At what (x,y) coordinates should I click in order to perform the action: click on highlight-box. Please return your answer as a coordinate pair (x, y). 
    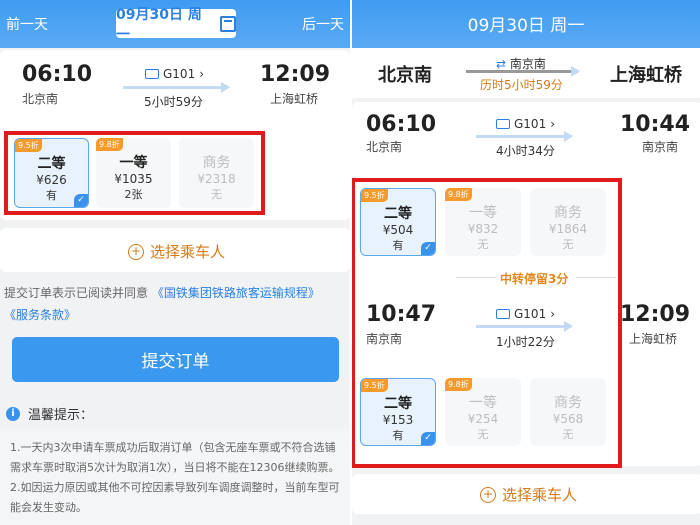
    Looking at the image, I should click on (134, 173).